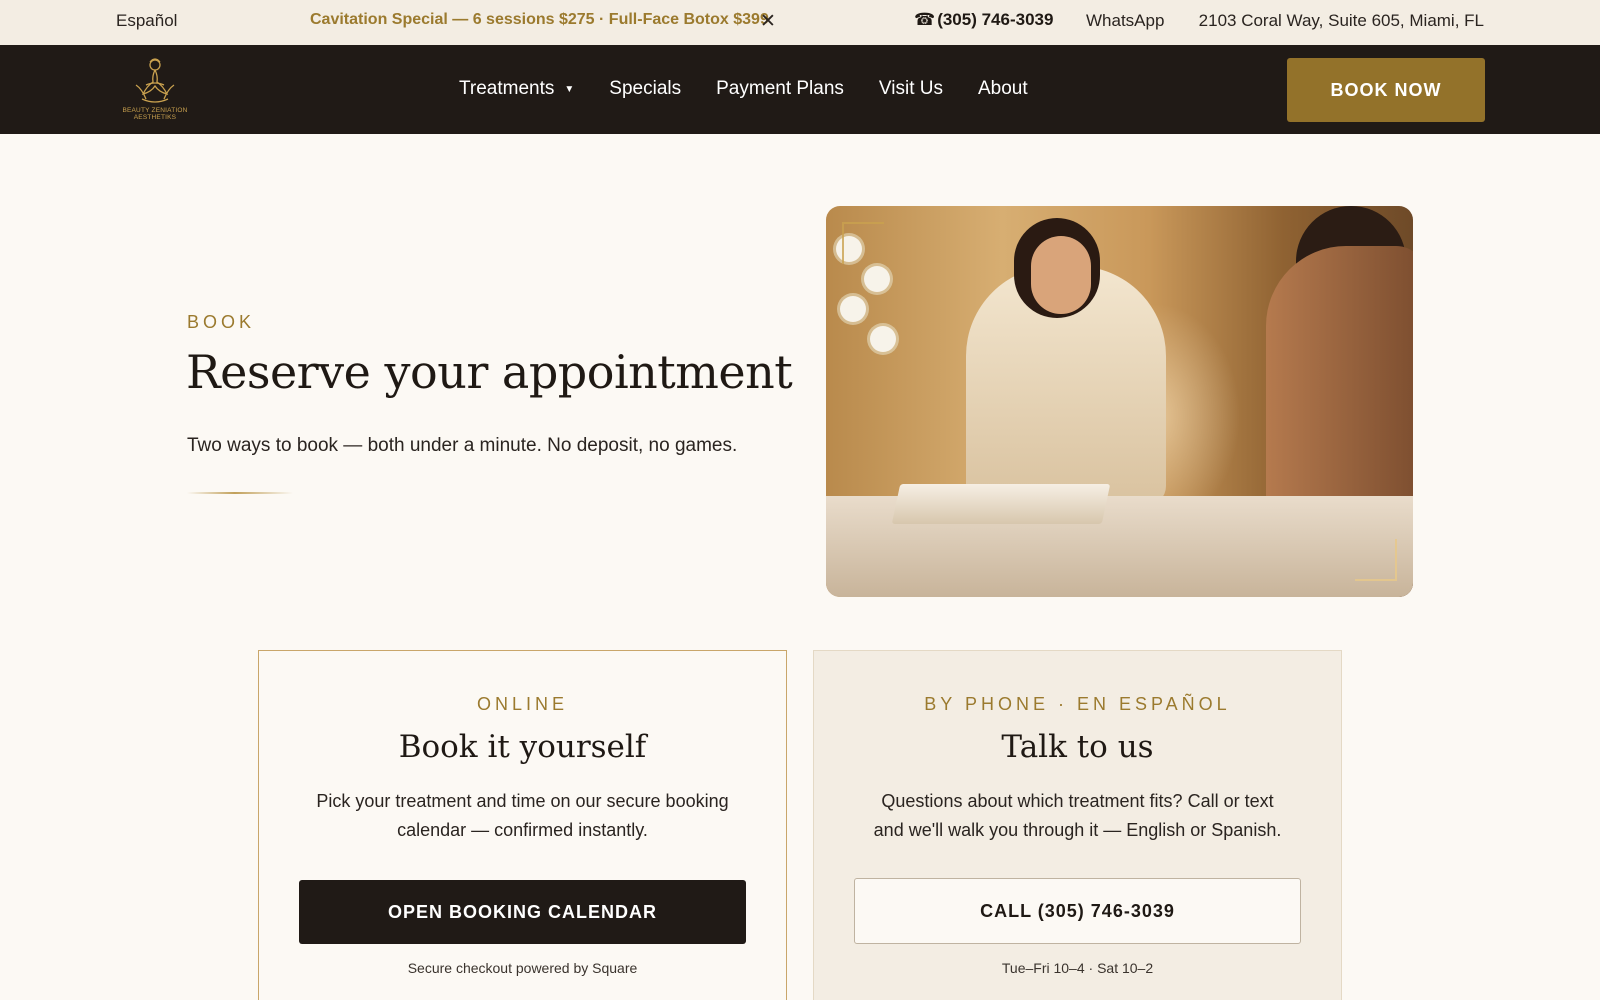  Describe the element at coordinates (240, 493) in the screenshot. I see `divider` at that location.